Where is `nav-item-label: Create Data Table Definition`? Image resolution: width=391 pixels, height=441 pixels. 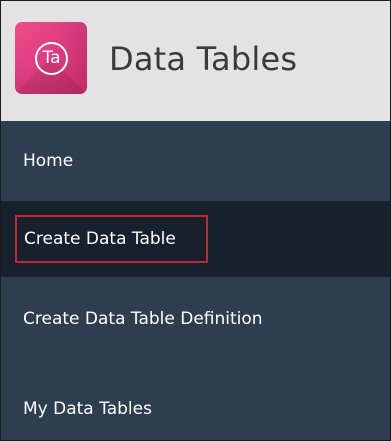 nav-item-label: Create Data Table Definition is located at coordinates (143, 319).